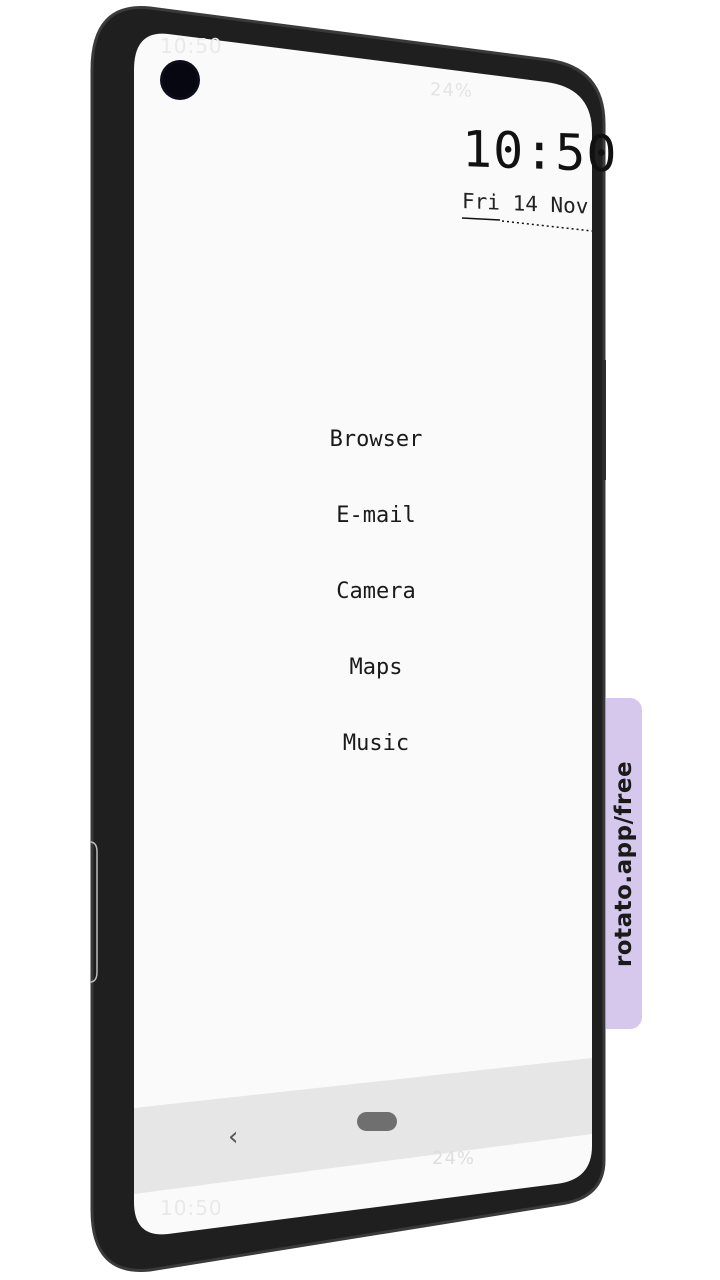  What do you see at coordinates (376, 460) in the screenshot?
I see `app-browser: Browser` at bounding box center [376, 460].